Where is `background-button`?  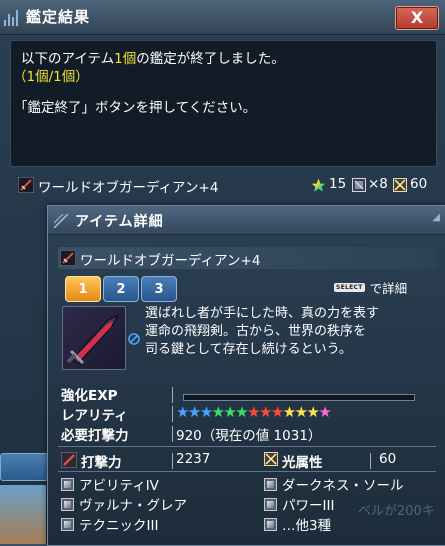 background-button is located at coordinates (24, 467).